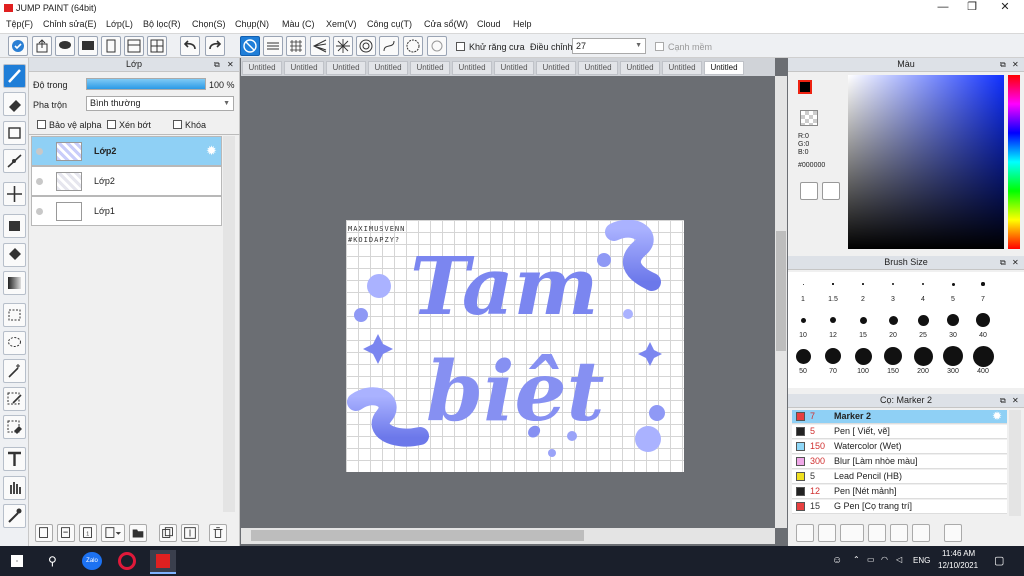  I want to click on menu-file: Tệp(F), so click(19, 24).